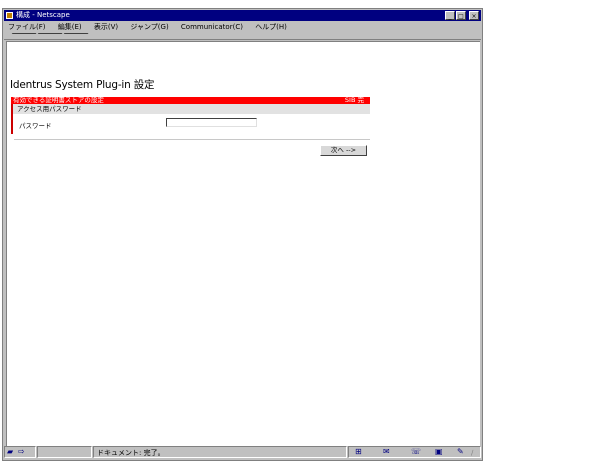  What do you see at coordinates (64, 452) in the screenshot?
I see `progress-cell` at bounding box center [64, 452].